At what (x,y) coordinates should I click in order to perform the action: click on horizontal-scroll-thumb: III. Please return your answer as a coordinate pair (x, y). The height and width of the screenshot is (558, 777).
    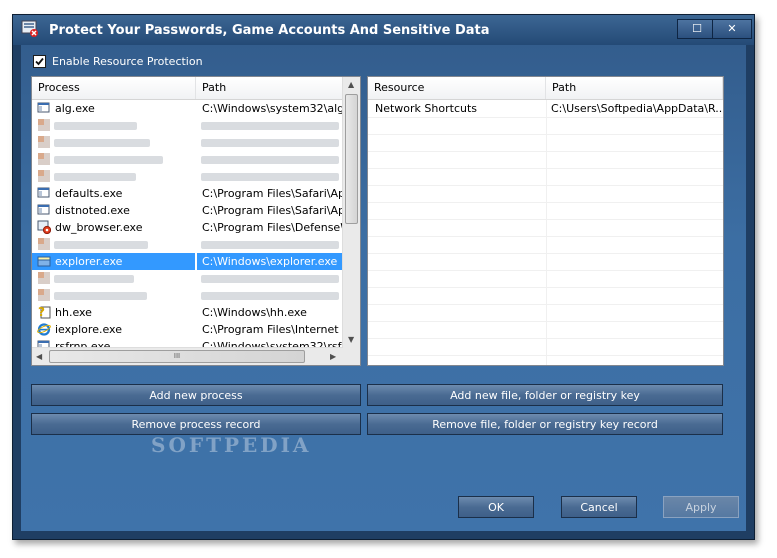
    Looking at the image, I should click on (177, 356).